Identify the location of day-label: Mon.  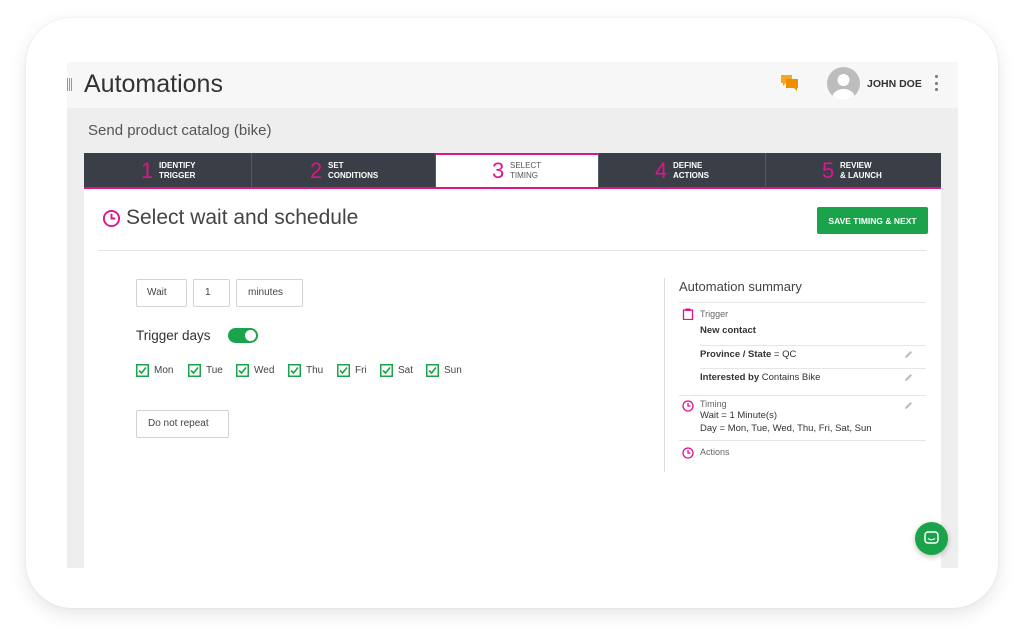
(164, 370).